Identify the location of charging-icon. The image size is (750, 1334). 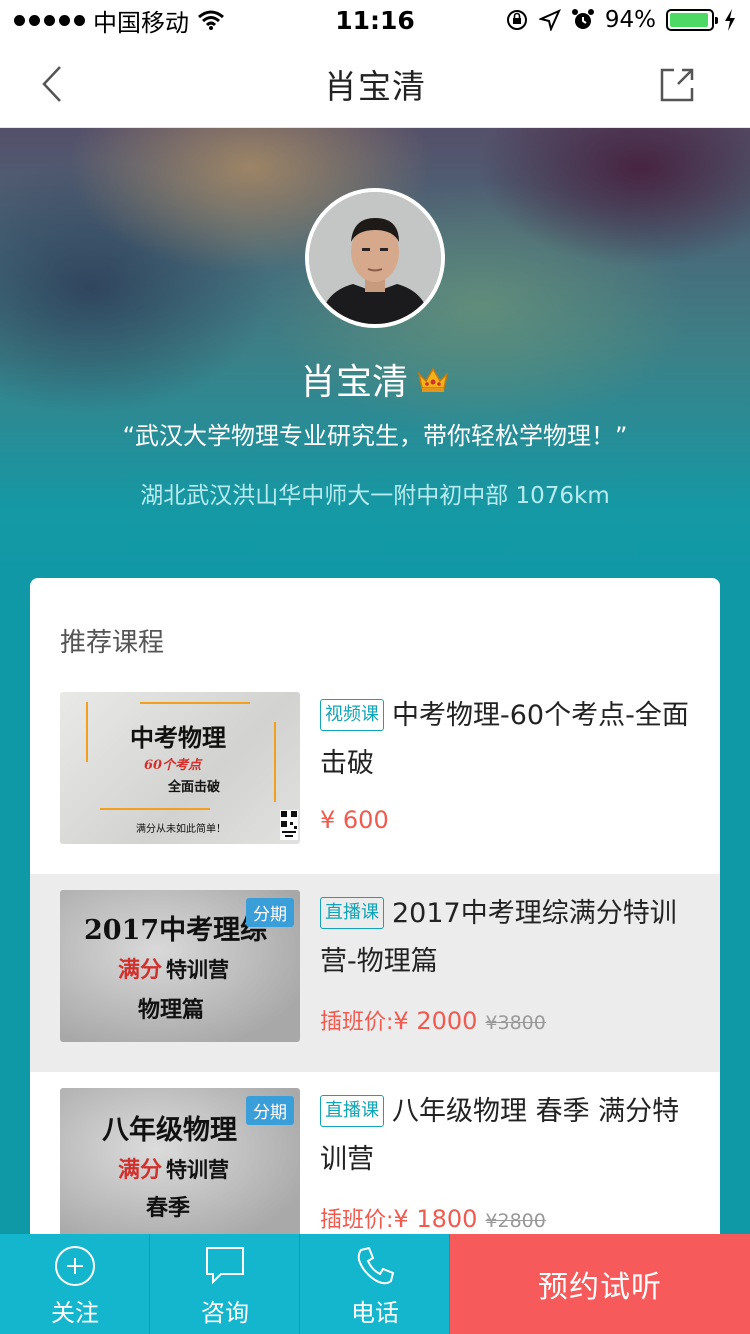
(730, 20).